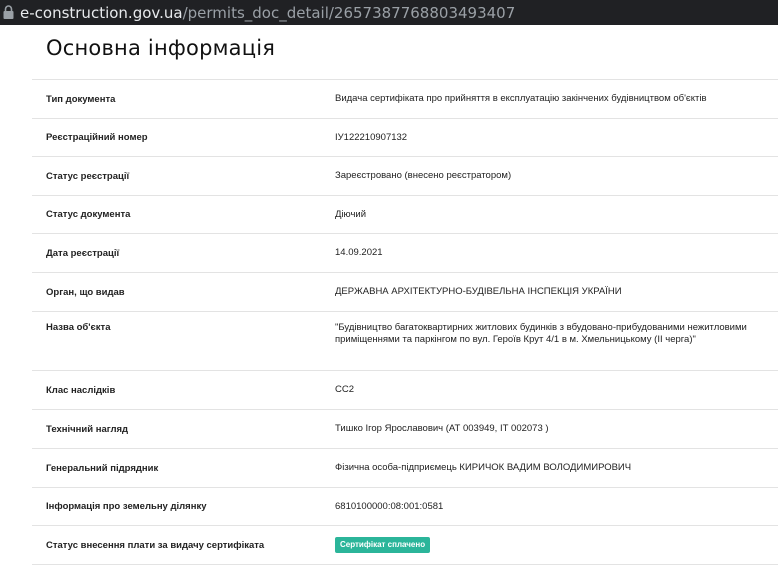  I want to click on row-registration-date: Дата реєстрації 14.09.2021, so click(405, 252).